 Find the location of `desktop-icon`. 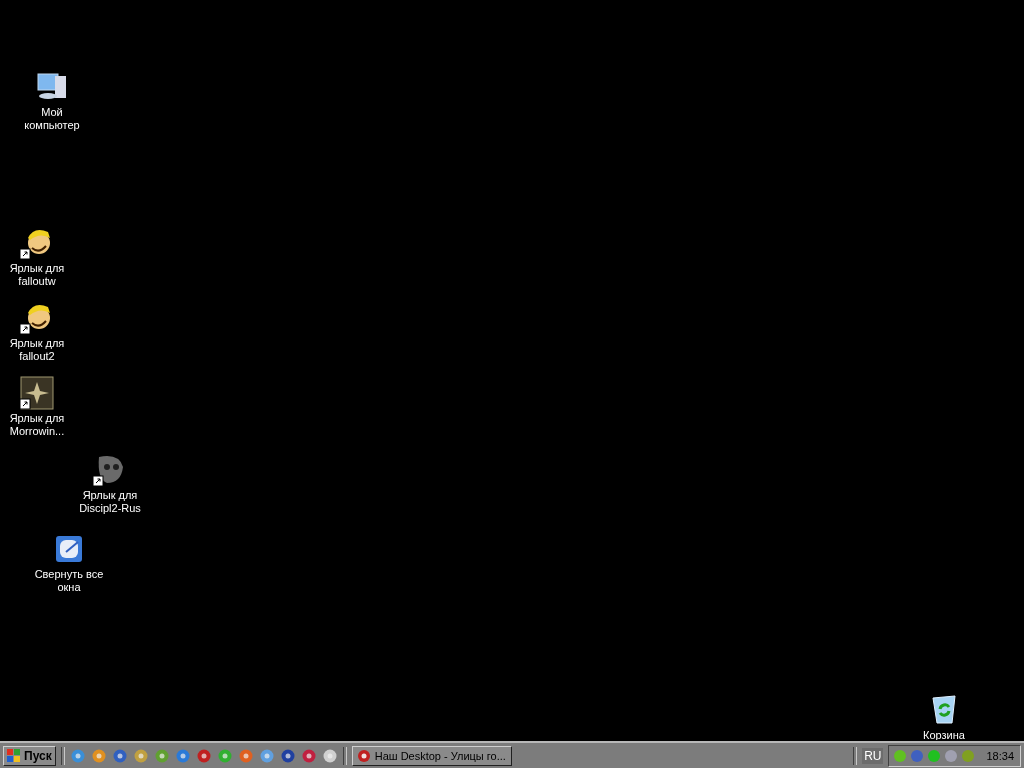

desktop-icon is located at coordinates (37, 393).